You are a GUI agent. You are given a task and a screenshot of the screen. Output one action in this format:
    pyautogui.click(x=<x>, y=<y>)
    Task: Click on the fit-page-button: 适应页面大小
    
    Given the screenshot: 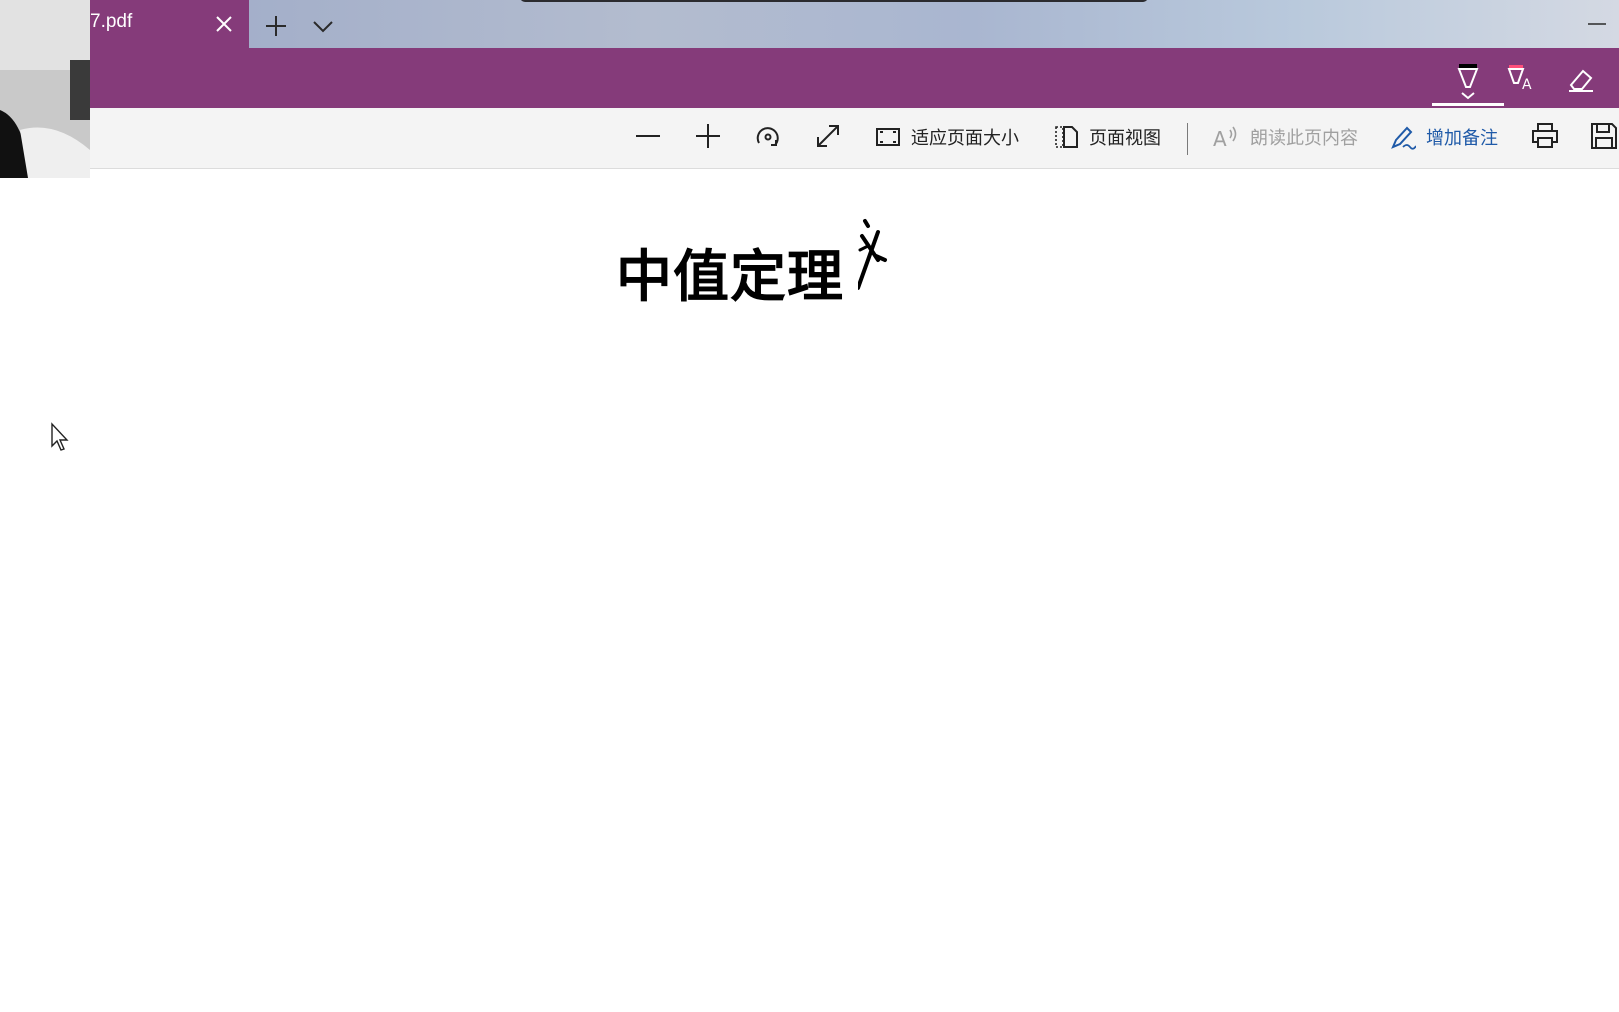 What is the action you would take?
    pyautogui.click(x=947, y=137)
    